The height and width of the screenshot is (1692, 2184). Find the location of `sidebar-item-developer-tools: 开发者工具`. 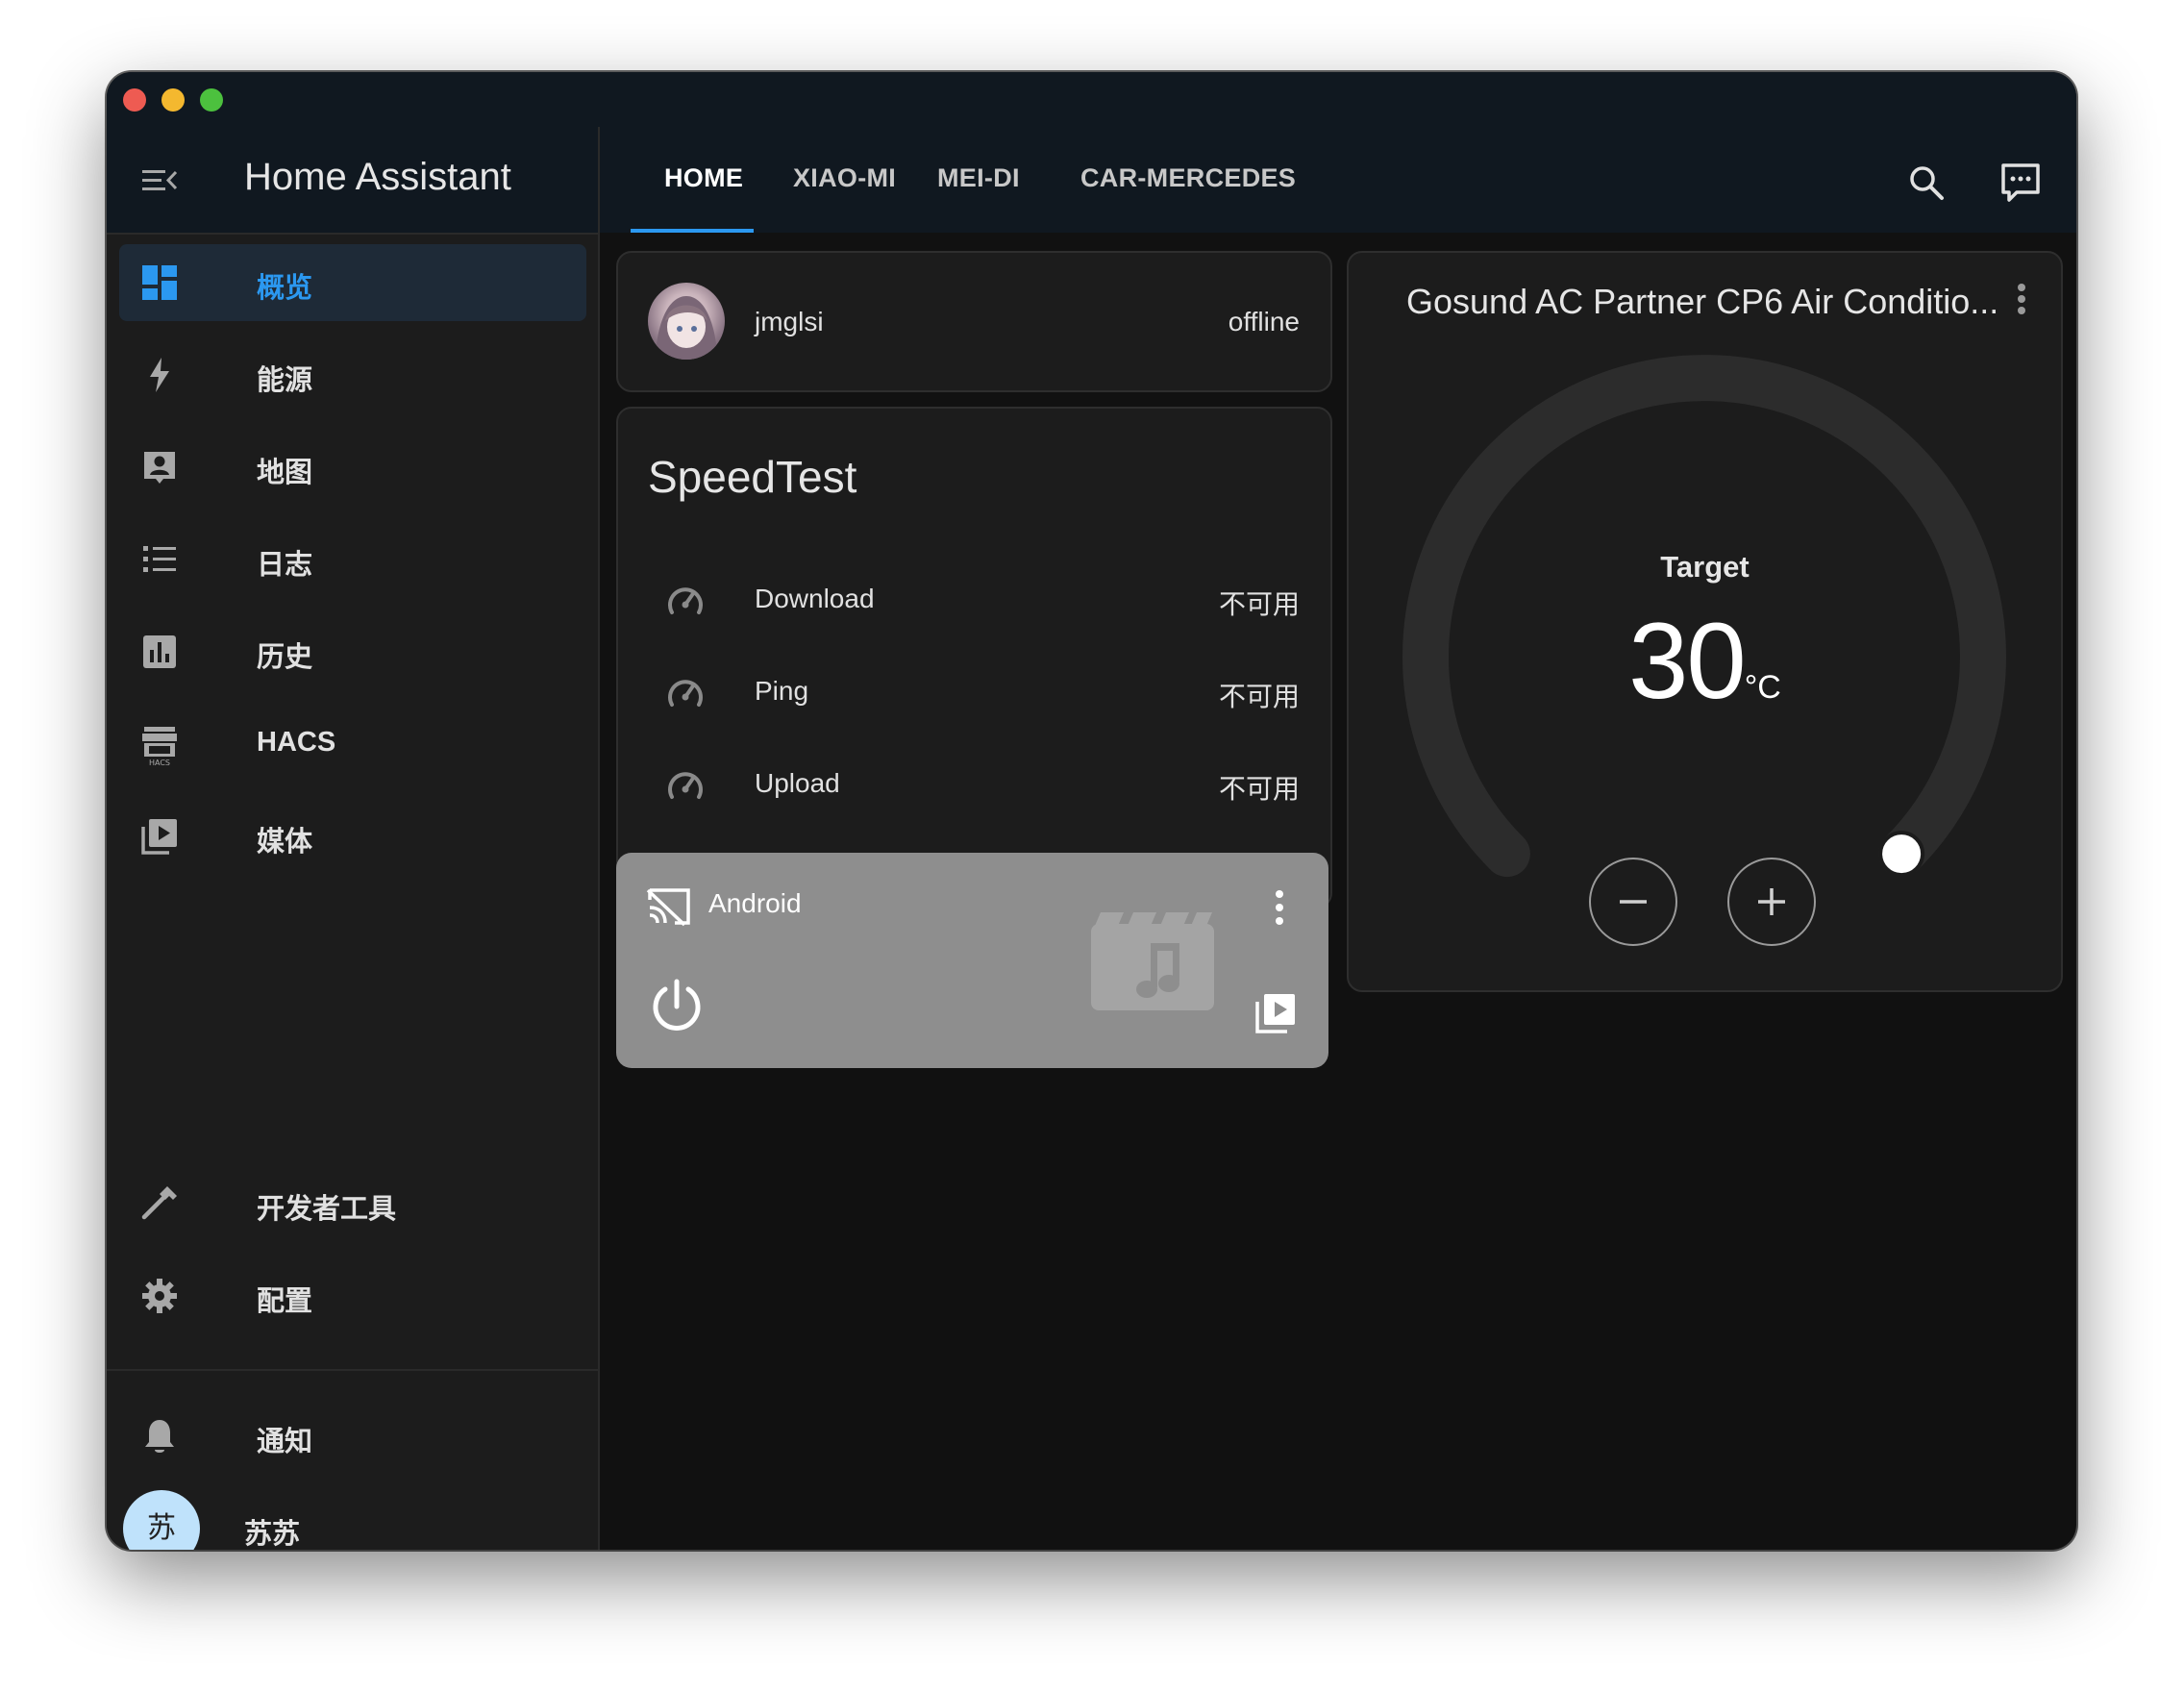

sidebar-item-developer-tools: 开发者工具 is located at coordinates (353, 1203).